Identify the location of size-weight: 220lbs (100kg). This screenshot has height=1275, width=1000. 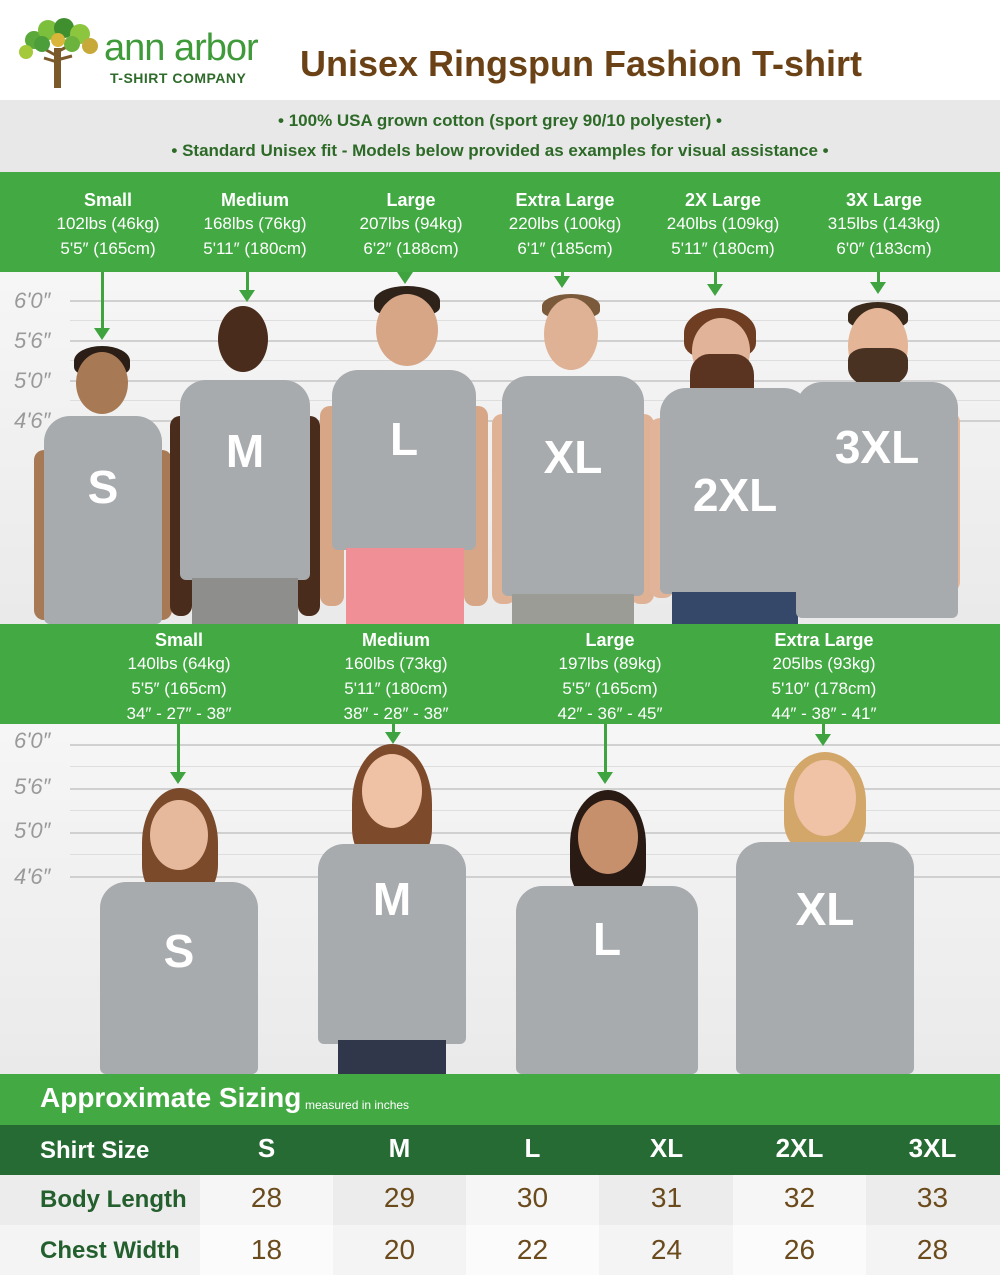
(565, 223).